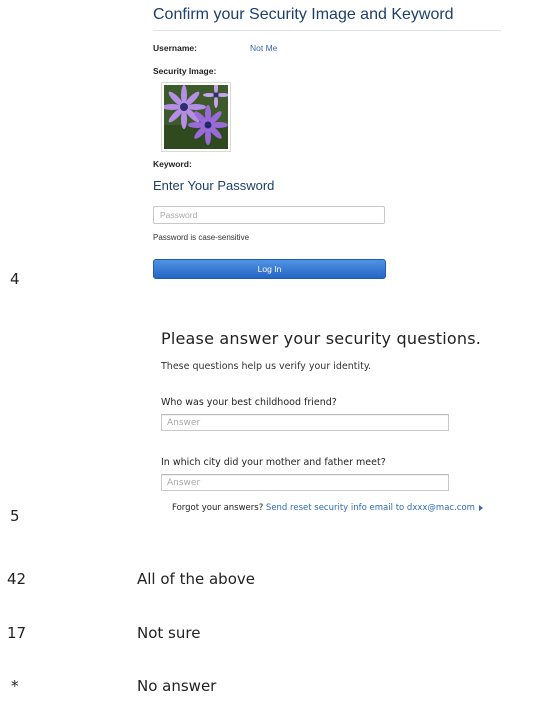  What do you see at coordinates (15, 279) in the screenshot?
I see `row-number-4: 4` at bounding box center [15, 279].